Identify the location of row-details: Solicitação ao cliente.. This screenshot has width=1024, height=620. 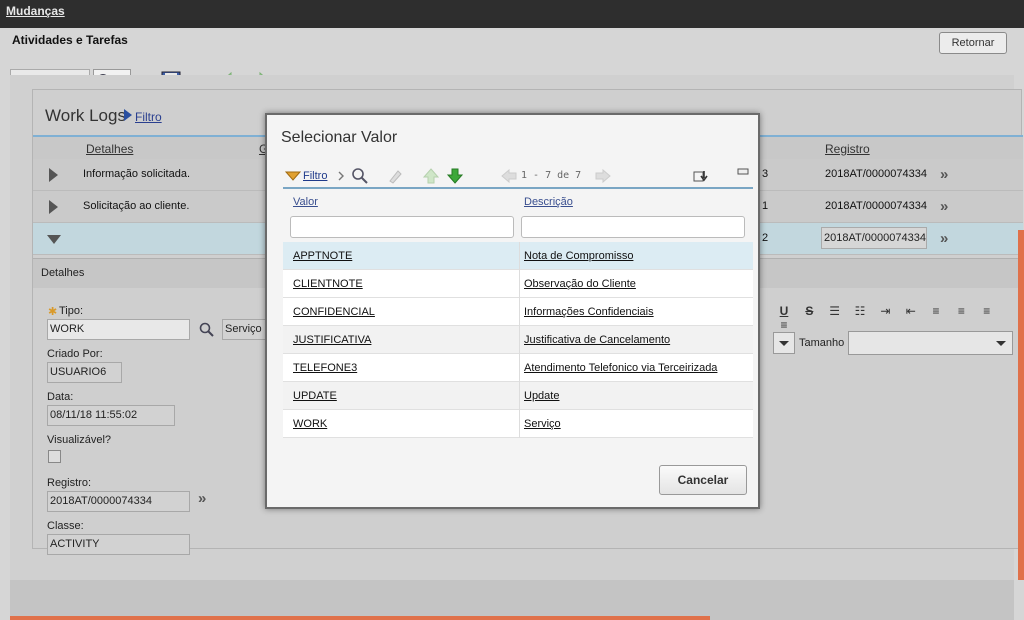
(136, 206).